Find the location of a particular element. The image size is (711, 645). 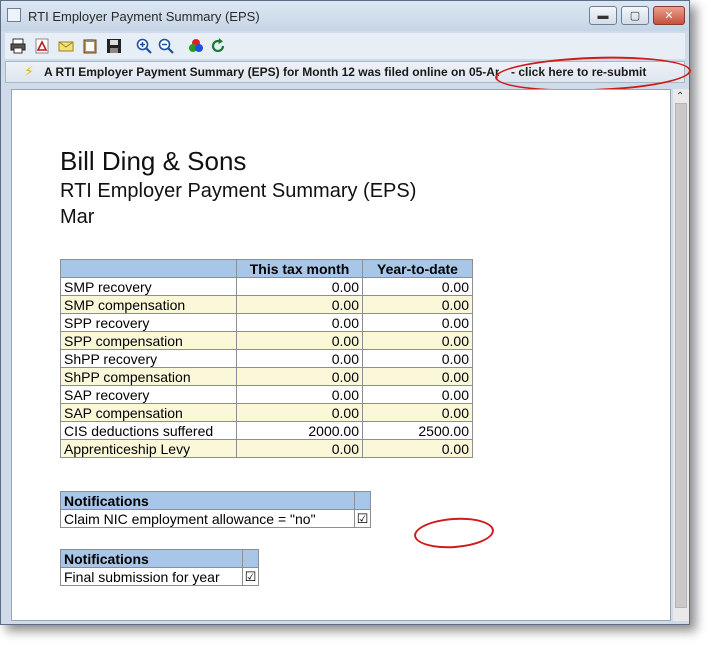

company-name: Bill Ding & Sons is located at coordinates (153, 161).